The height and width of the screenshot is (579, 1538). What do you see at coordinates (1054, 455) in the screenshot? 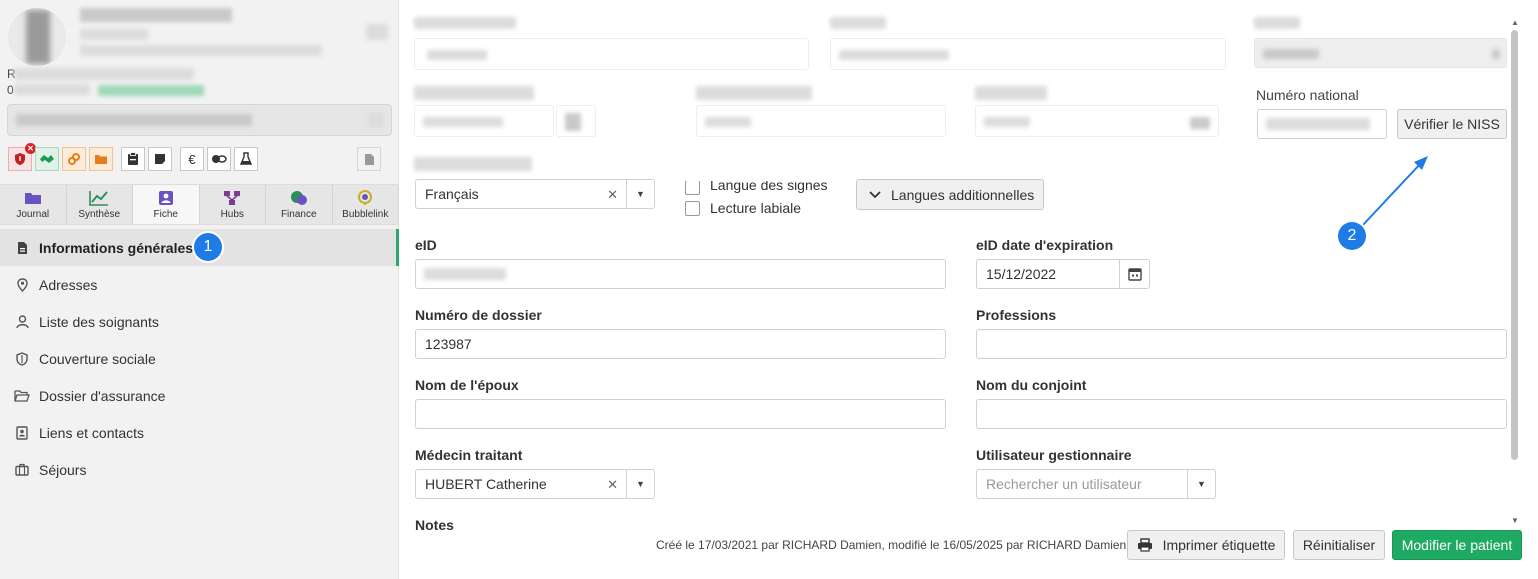
I see `utilisateur-gestionnaire-label: Utilisateur gestionnaire` at bounding box center [1054, 455].